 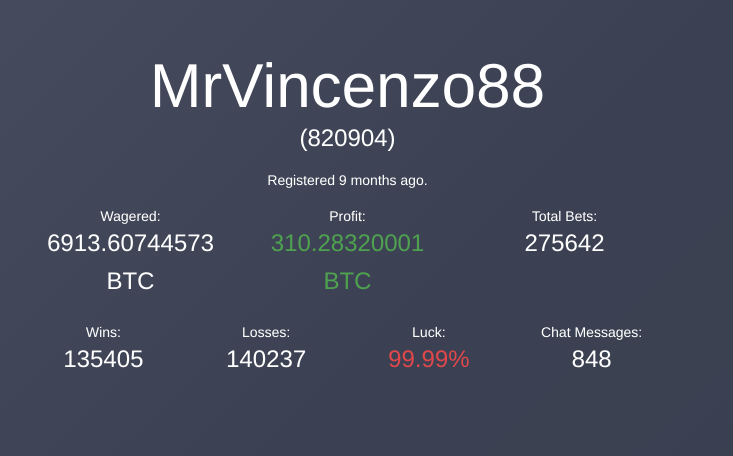 I want to click on stat-label: Losses:, so click(x=266, y=332).